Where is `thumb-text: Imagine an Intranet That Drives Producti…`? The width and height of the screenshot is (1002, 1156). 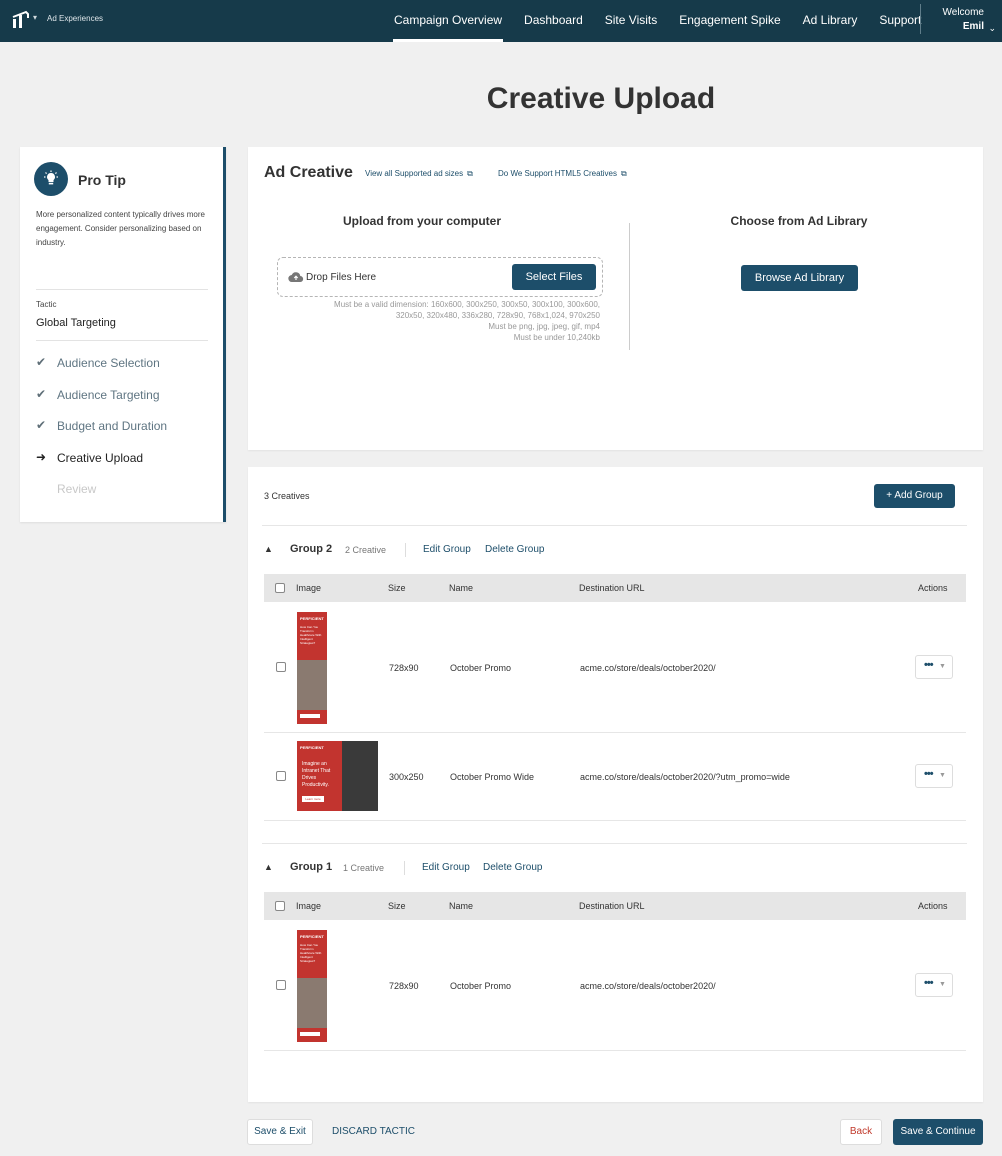
thumb-text: Imagine an Intranet That Drives Producti… is located at coordinates (316, 774).